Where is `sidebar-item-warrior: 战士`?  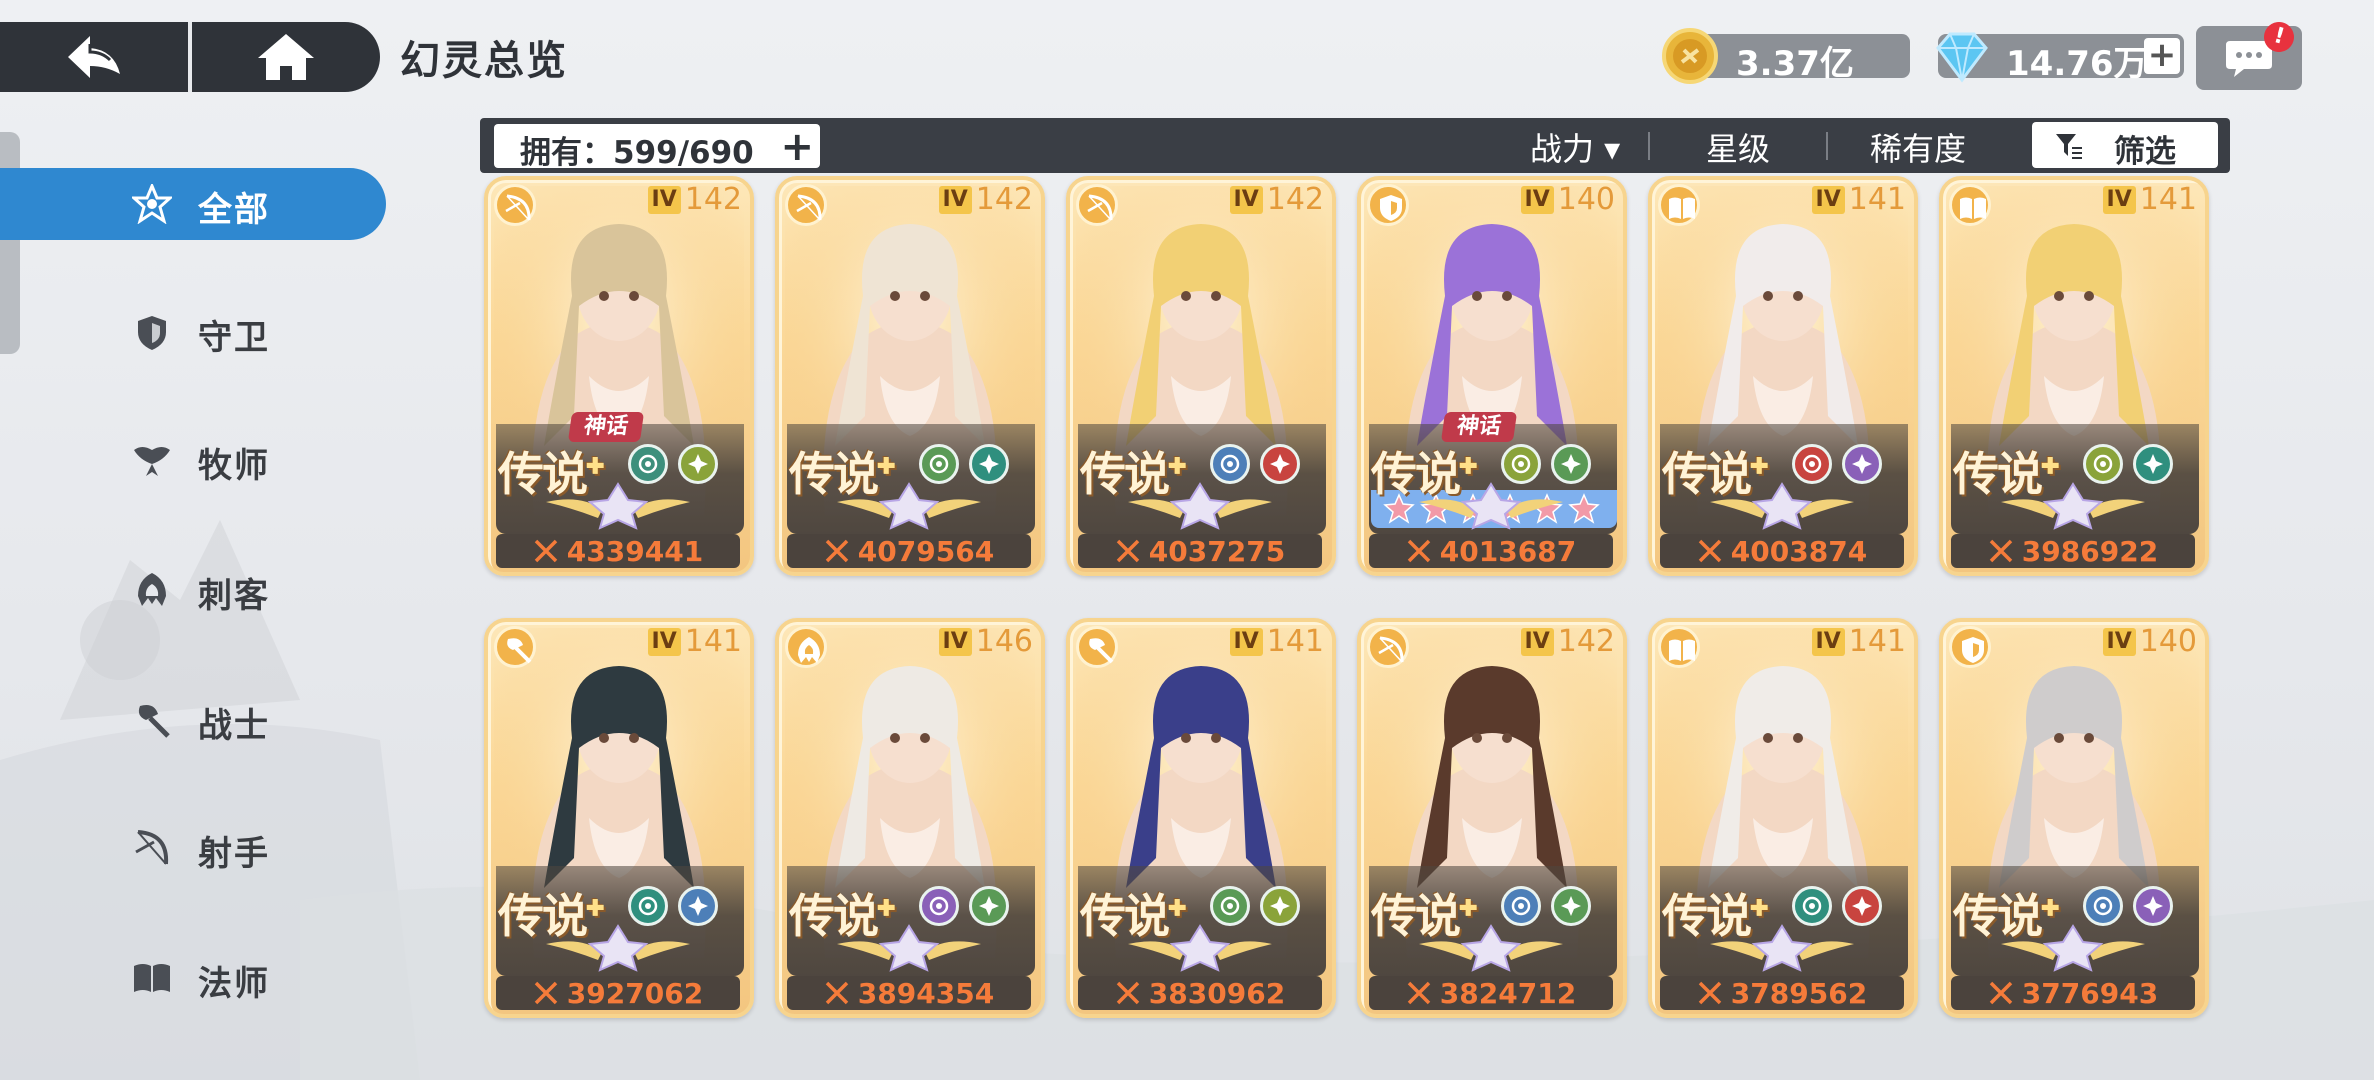
sidebar-item-warrior: 战士 is located at coordinates (193, 720).